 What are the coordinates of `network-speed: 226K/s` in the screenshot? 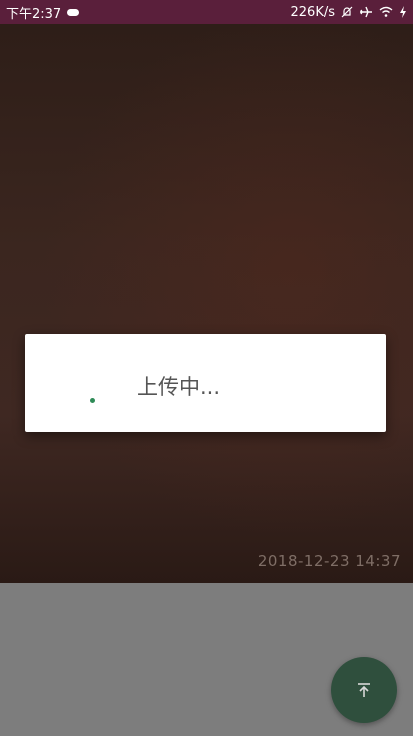 It's located at (313, 12).